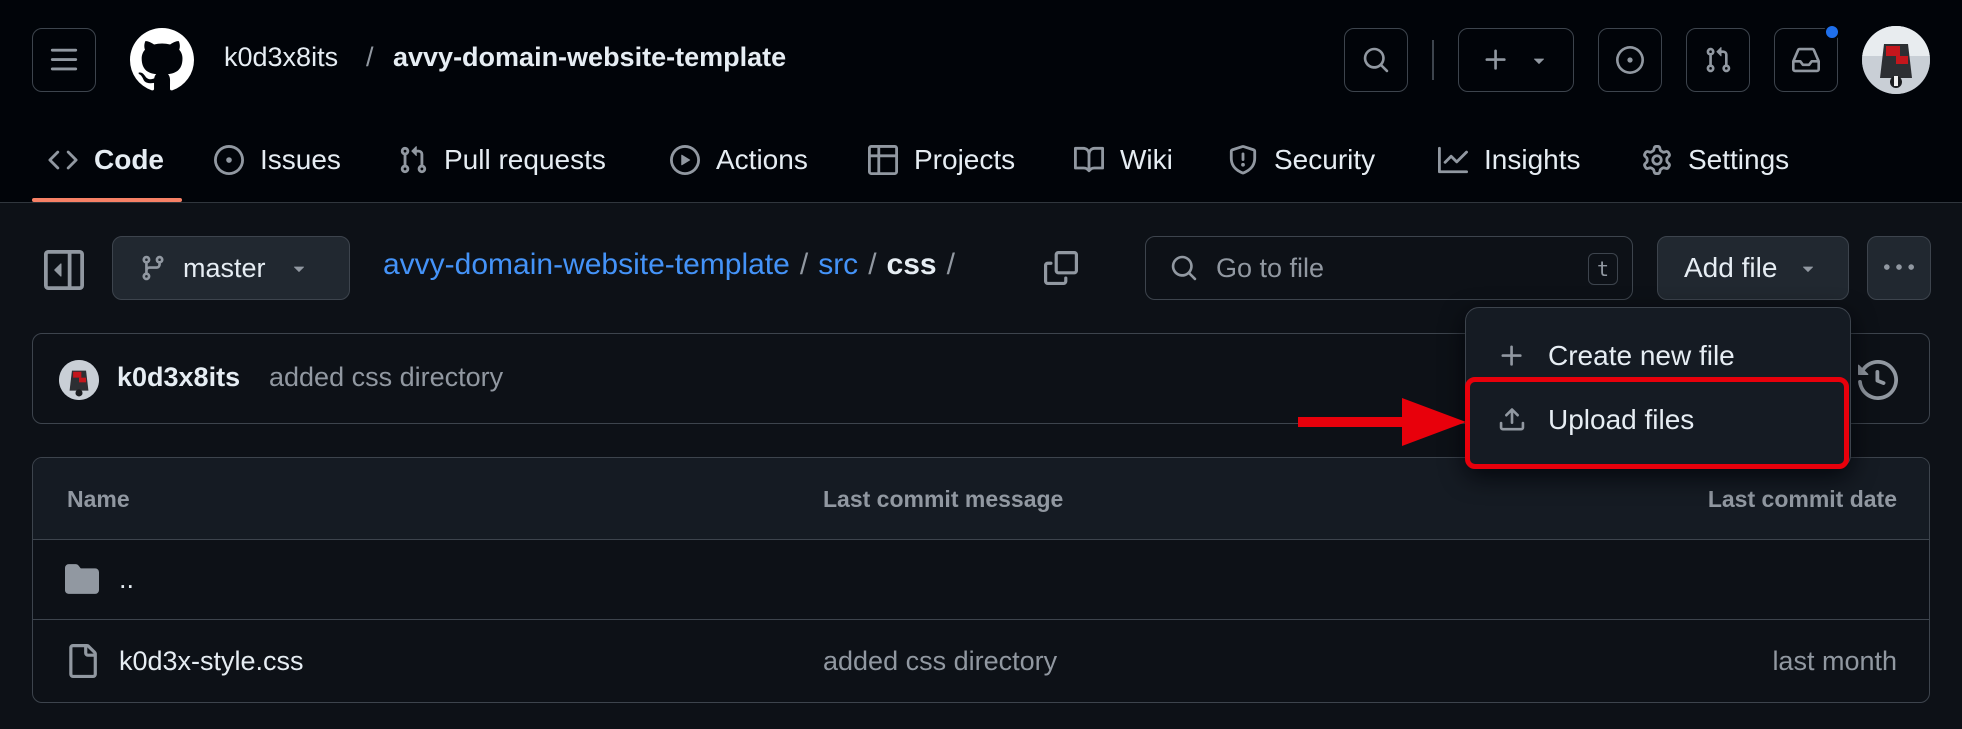  I want to click on file-commit-date: last month, so click(1834, 661).